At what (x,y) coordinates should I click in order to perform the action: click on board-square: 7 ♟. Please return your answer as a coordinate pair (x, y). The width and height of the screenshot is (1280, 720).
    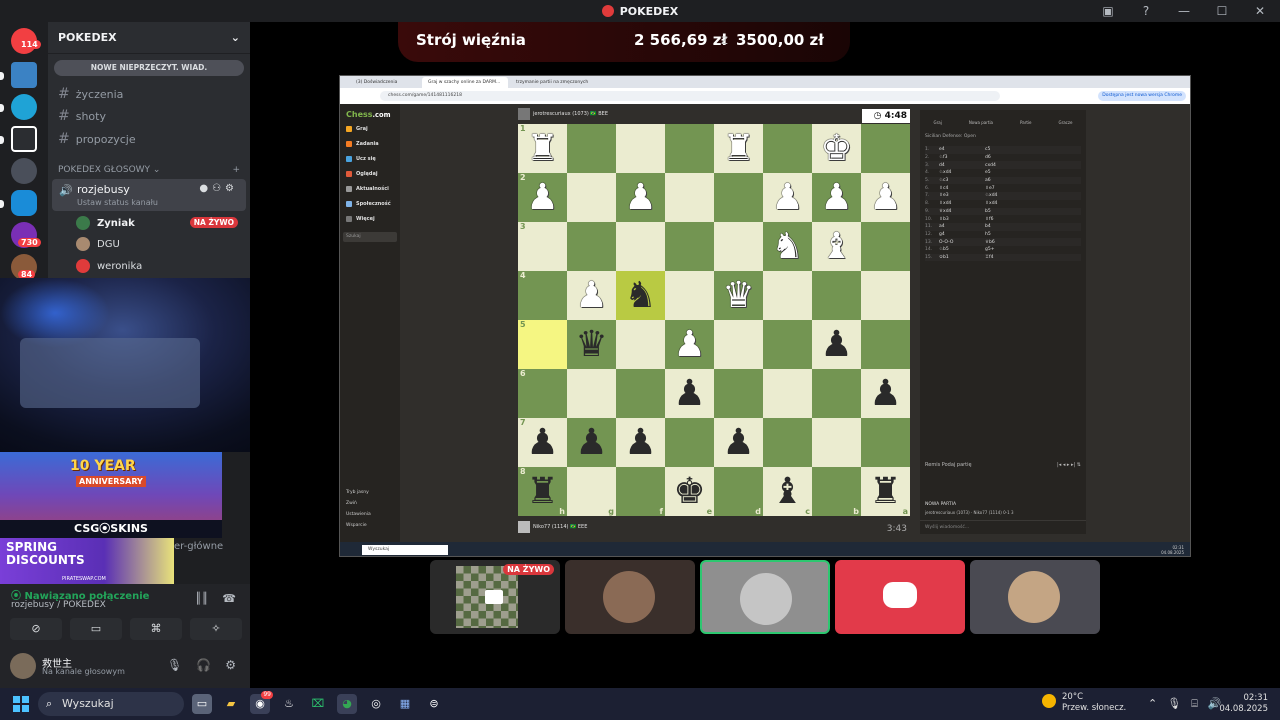
    Looking at the image, I should click on (542, 442).